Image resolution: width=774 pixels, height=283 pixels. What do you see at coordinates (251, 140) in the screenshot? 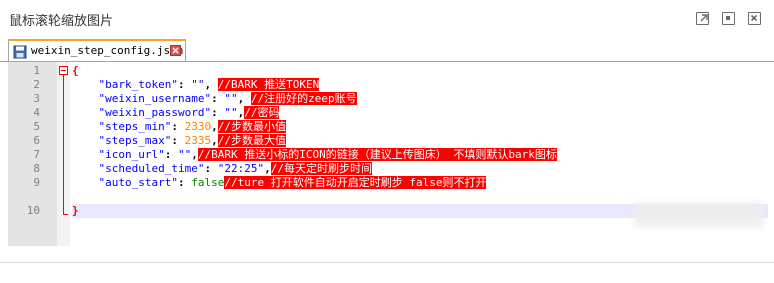
I see `comment: //步数最大值` at bounding box center [251, 140].